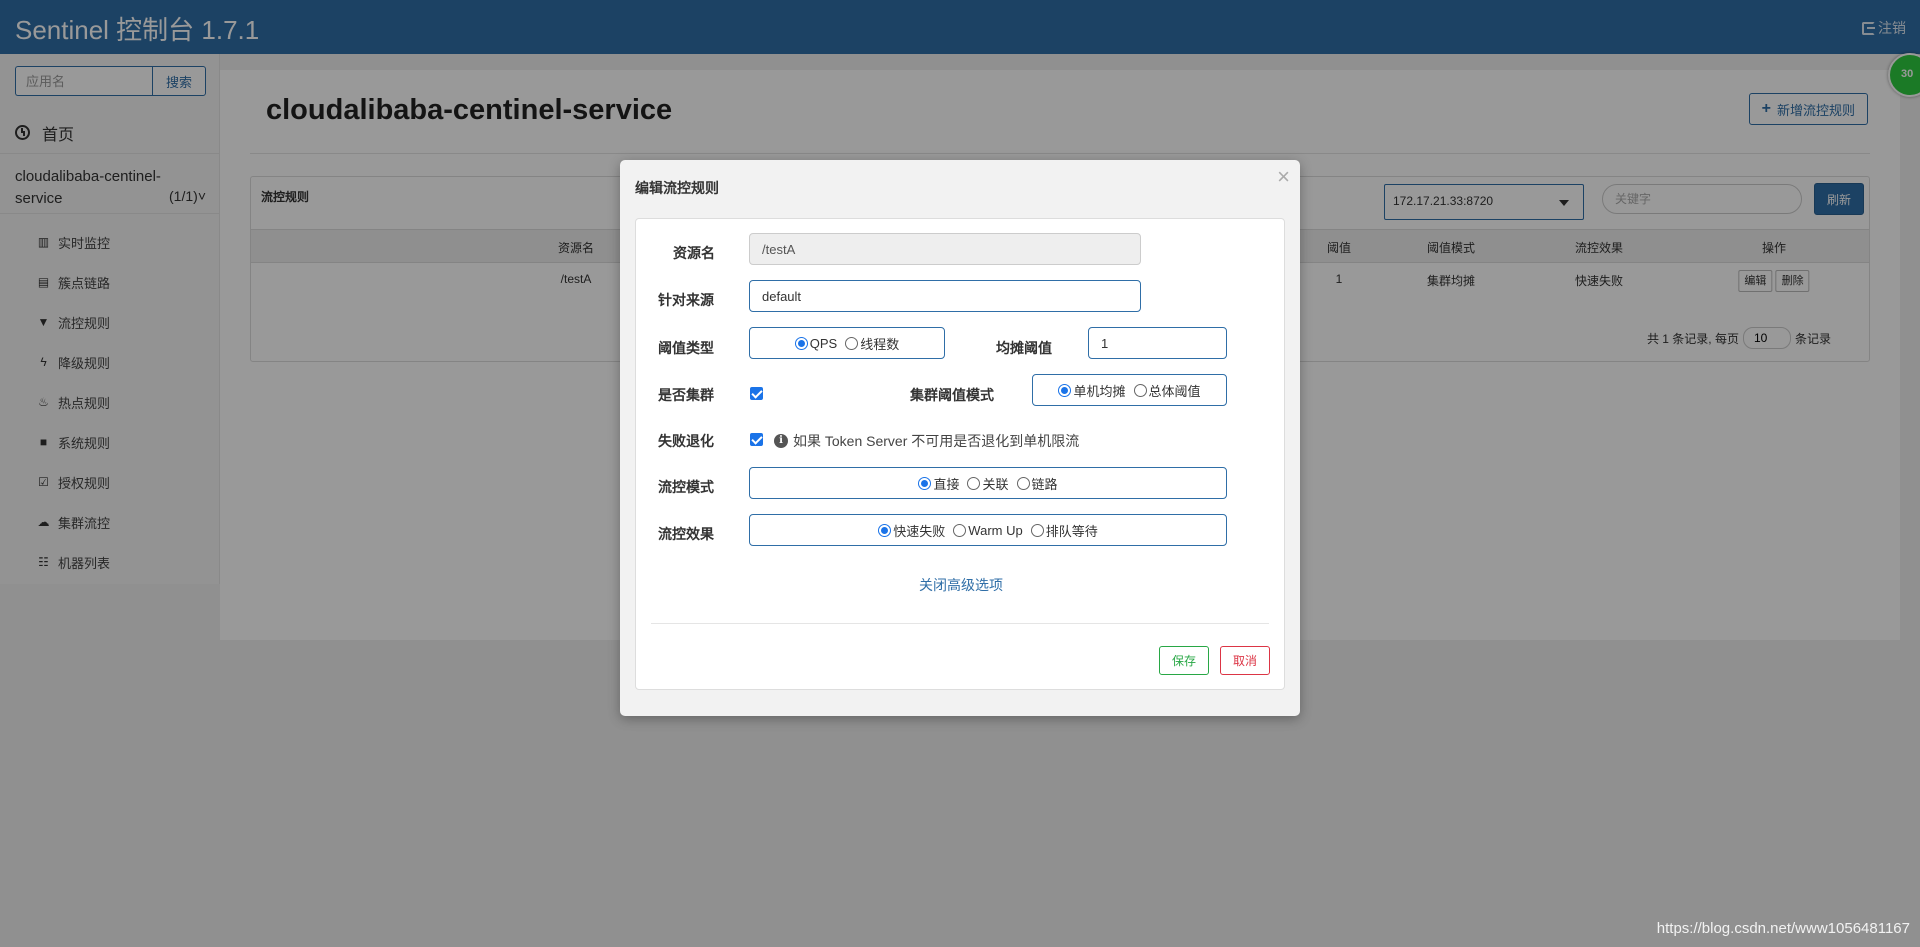  I want to click on radio-thread-count: 线程数, so click(872, 343).